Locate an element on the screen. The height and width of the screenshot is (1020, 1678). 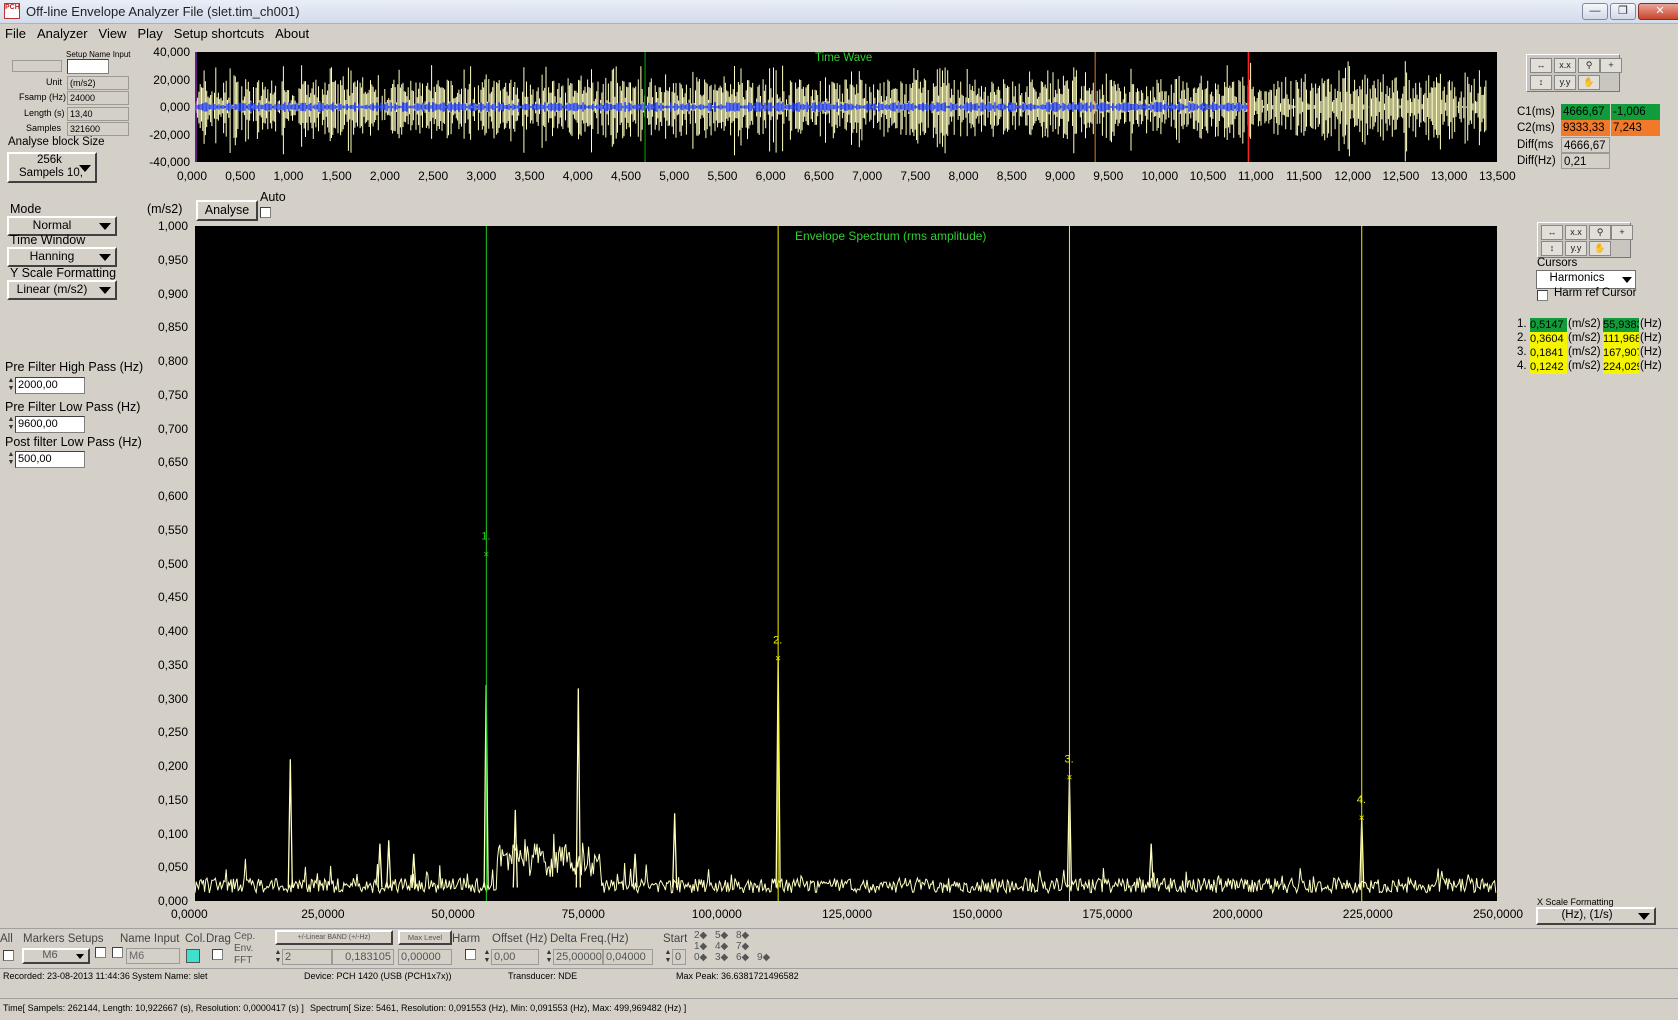
marker-enable-checkbox is located at coordinates (117, 952).